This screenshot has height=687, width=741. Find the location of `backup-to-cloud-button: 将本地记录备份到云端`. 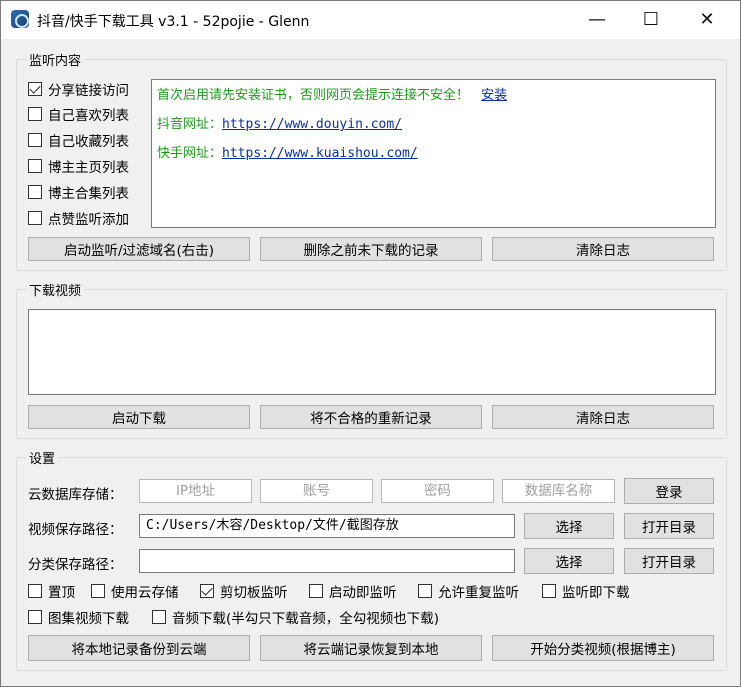

backup-to-cloud-button: 将本地记录备份到云端 is located at coordinates (139, 648).